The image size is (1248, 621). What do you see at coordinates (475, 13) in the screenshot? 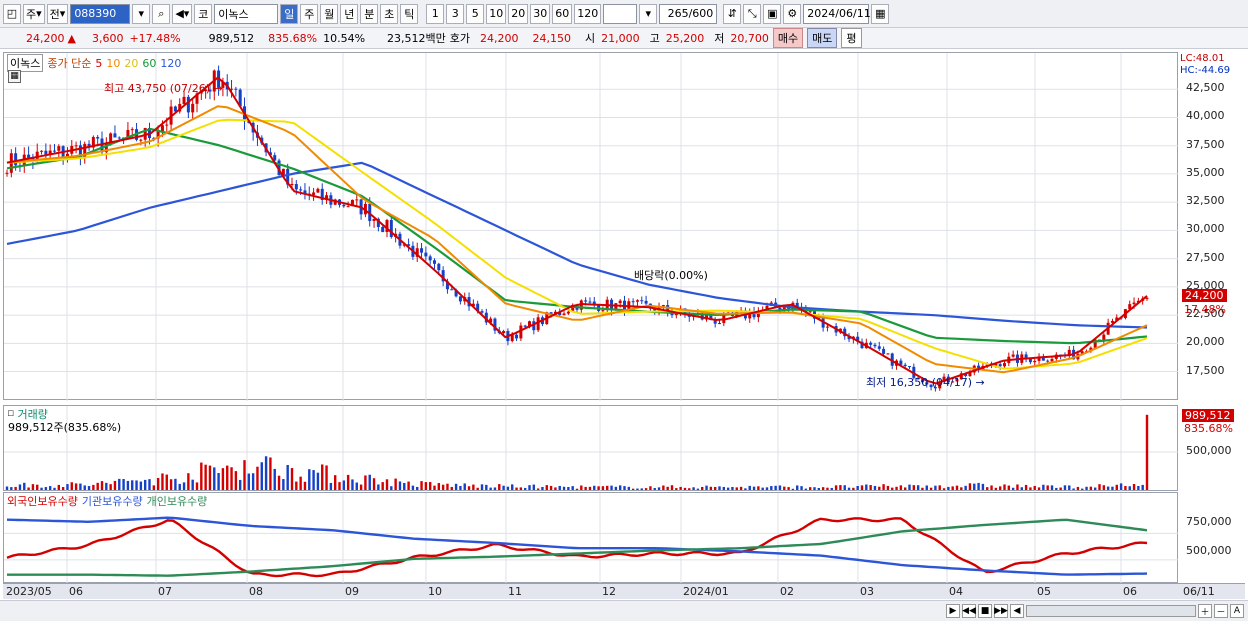
I see `interval-5: 5` at bounding box center [475, 13].